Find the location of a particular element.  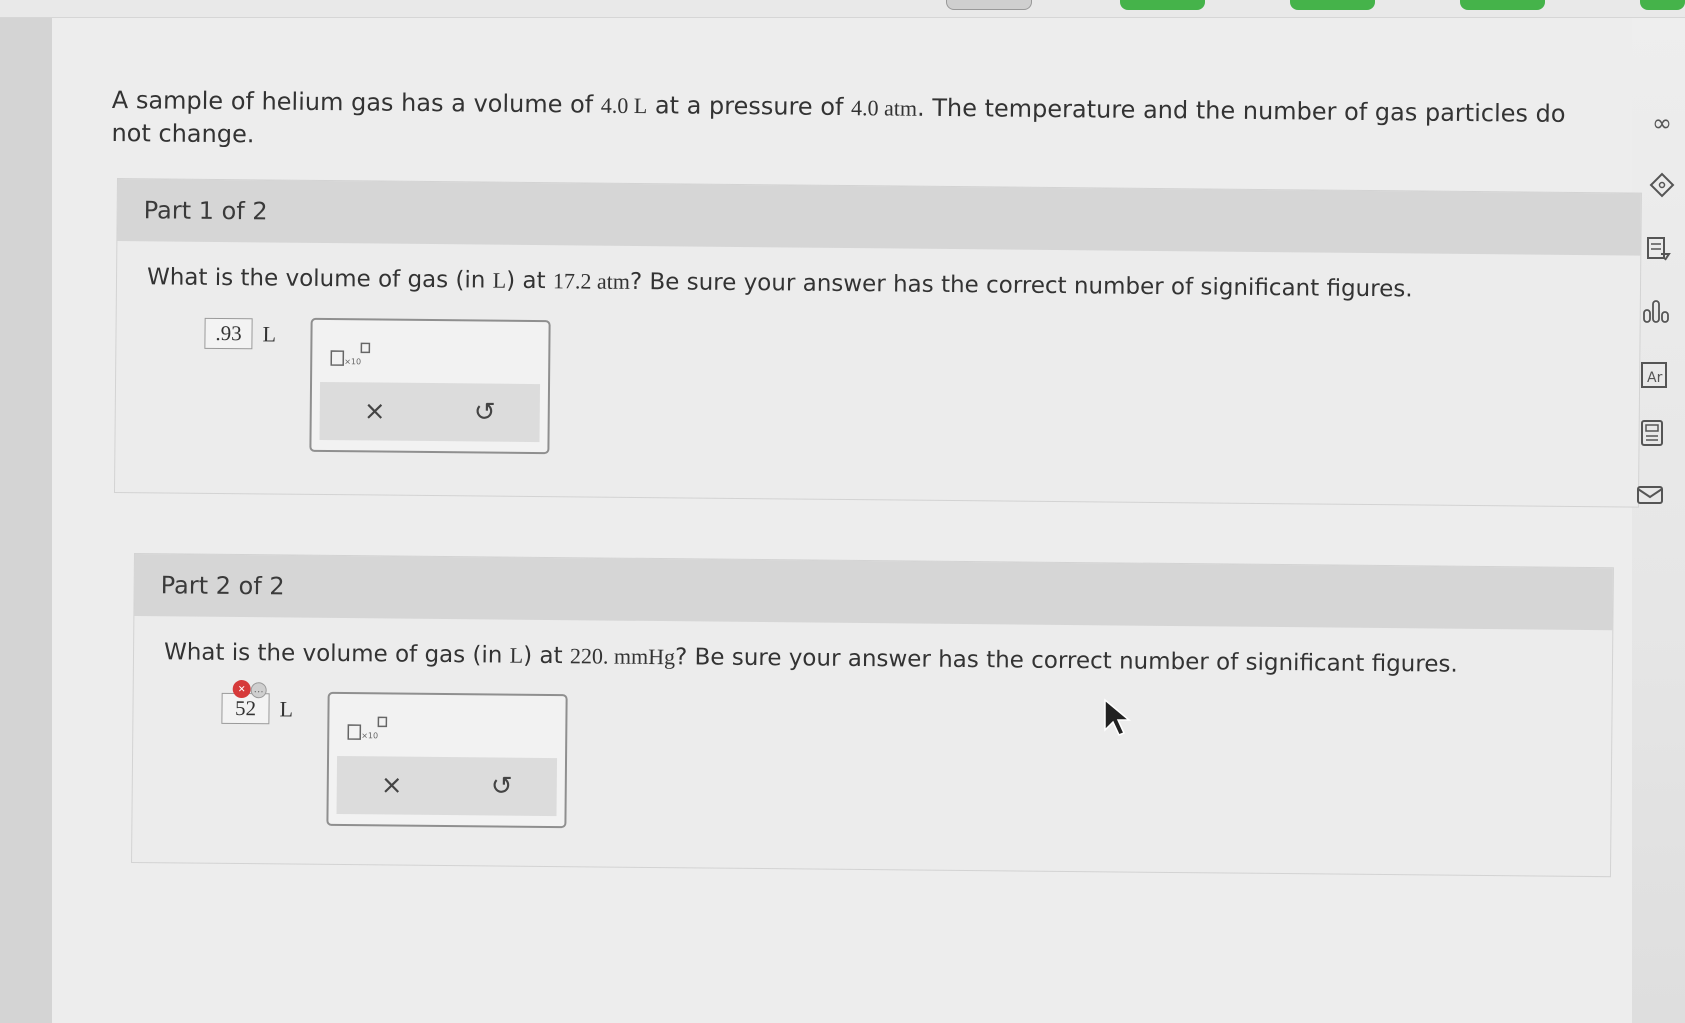

part-1-answer: .93 L is located at coordinates (240, 333).